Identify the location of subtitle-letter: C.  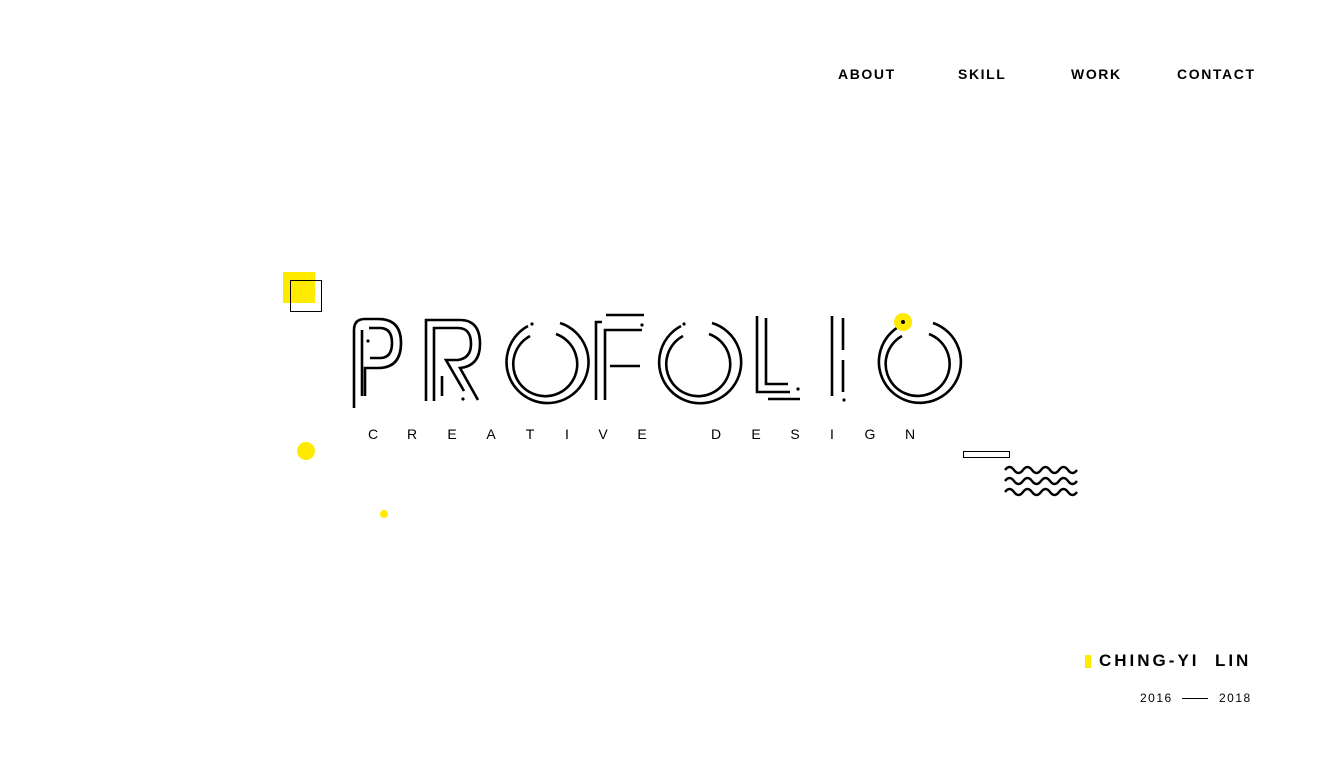
(373, 434).